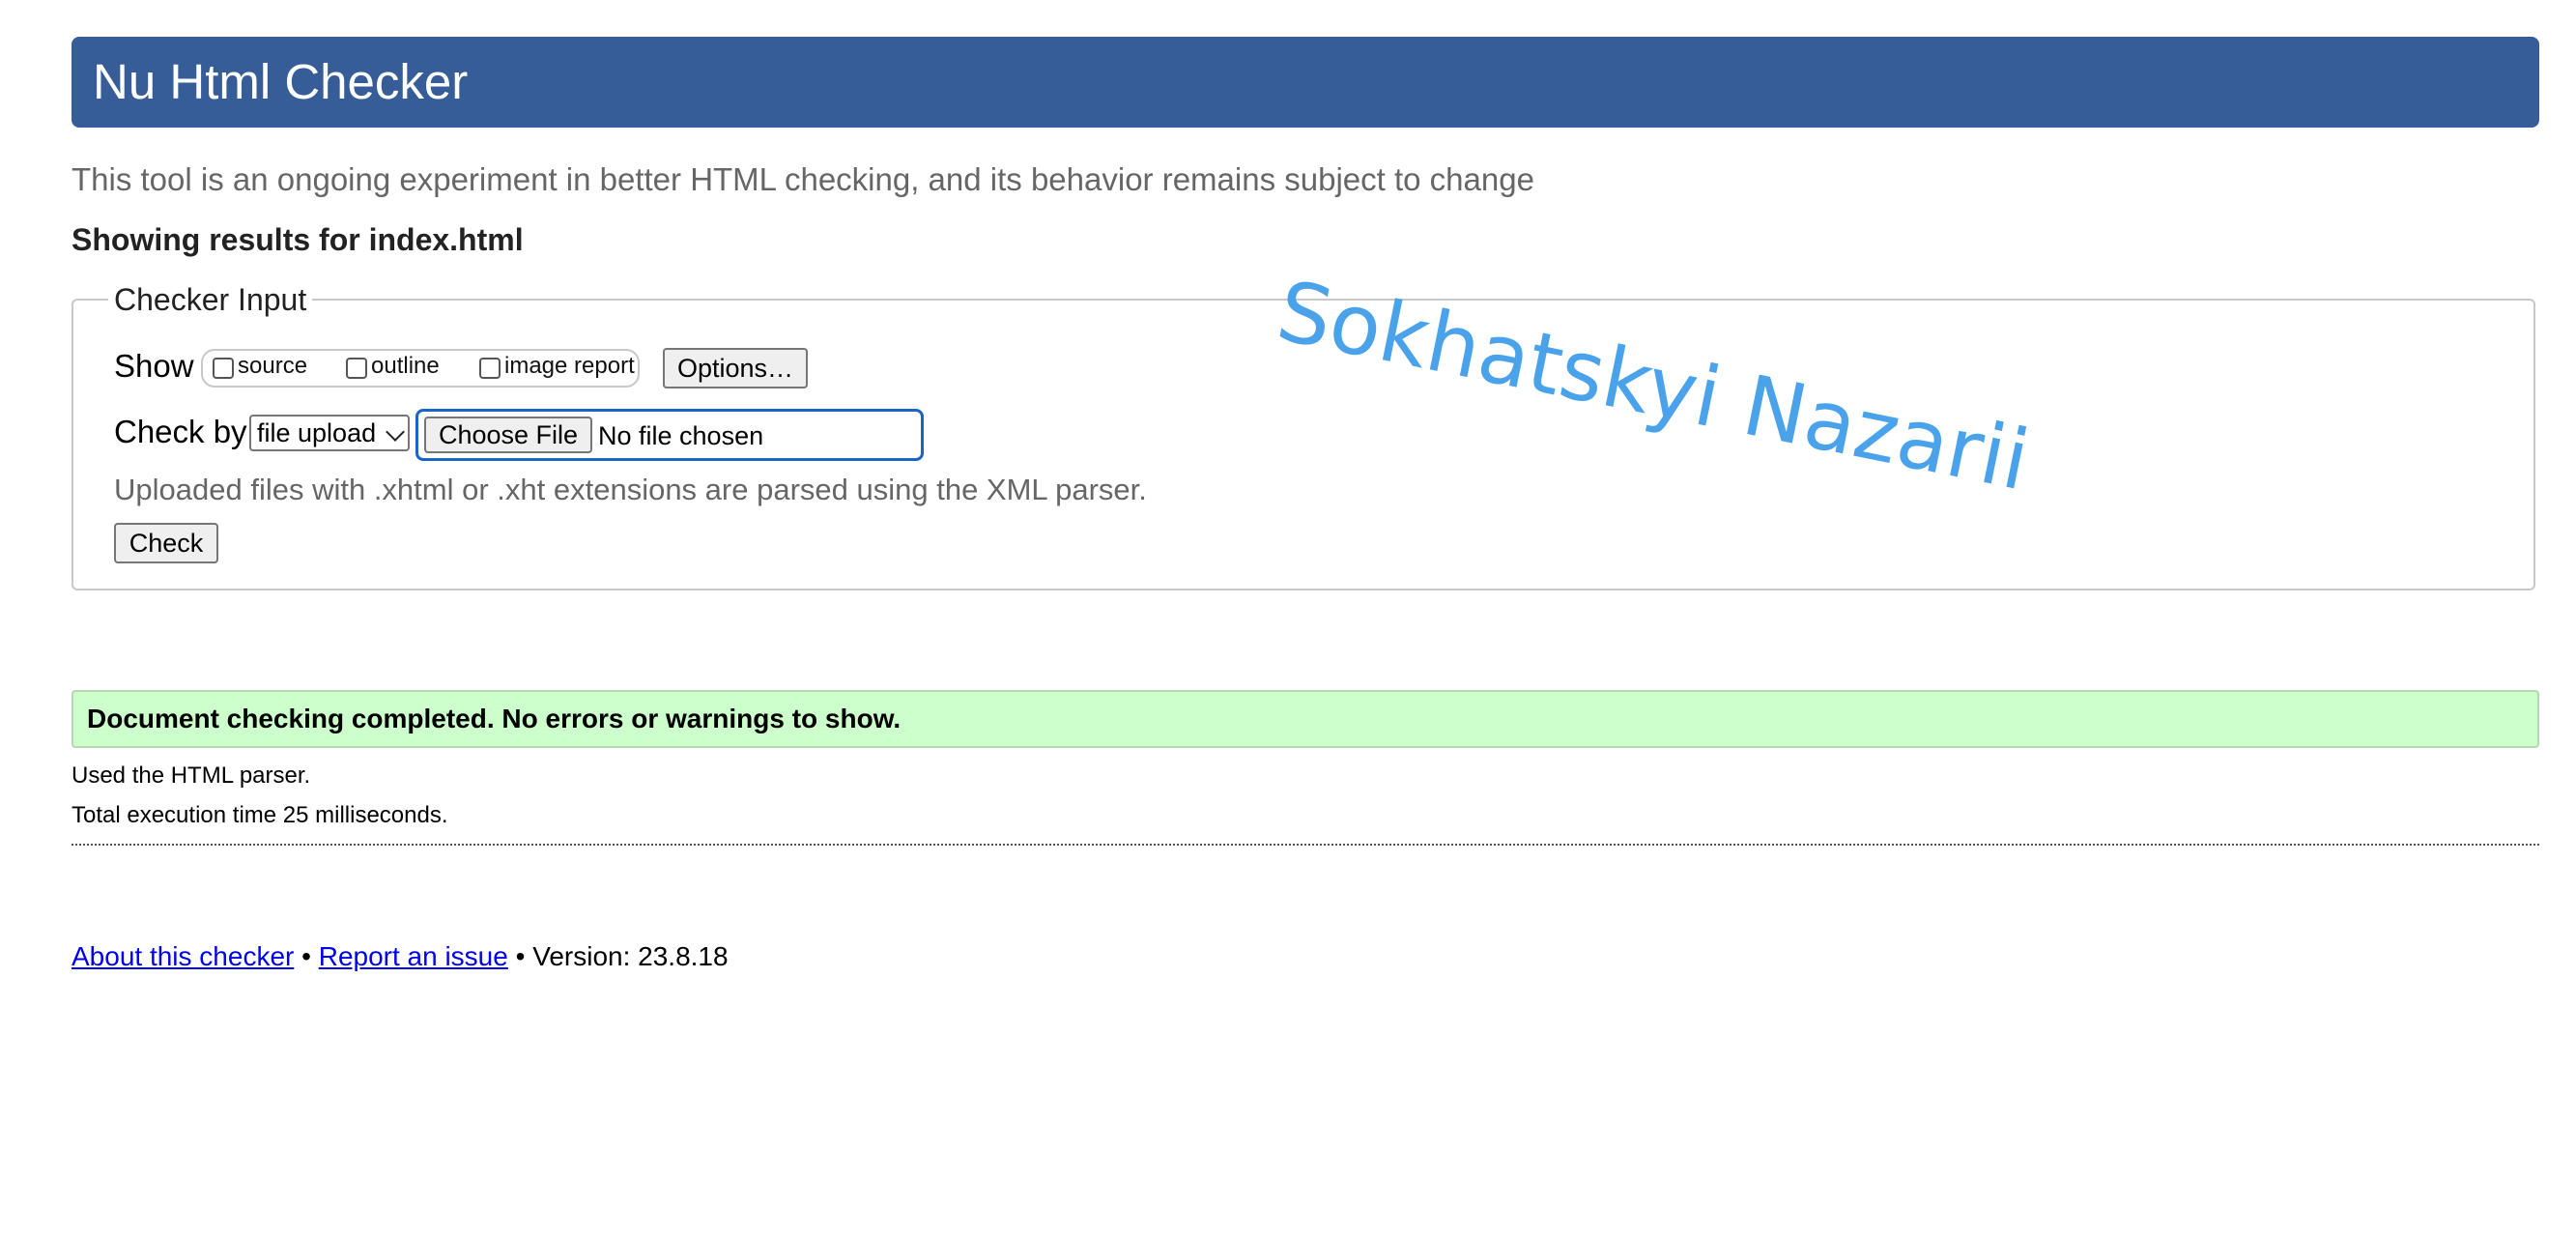  I want to click on version-text: • Version: 23.8.18, so click(622, 956).